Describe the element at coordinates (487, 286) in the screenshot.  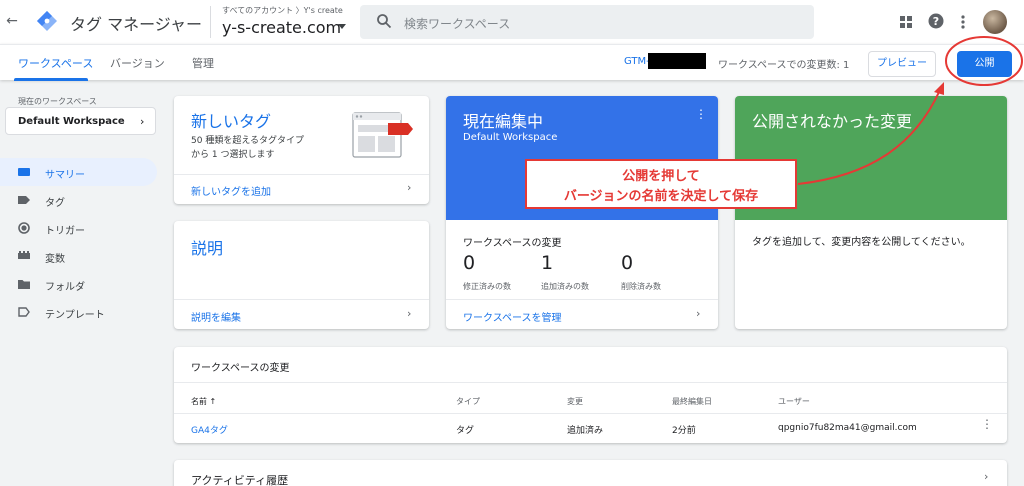
I see `modified-label: 修正済みの数` at that location.